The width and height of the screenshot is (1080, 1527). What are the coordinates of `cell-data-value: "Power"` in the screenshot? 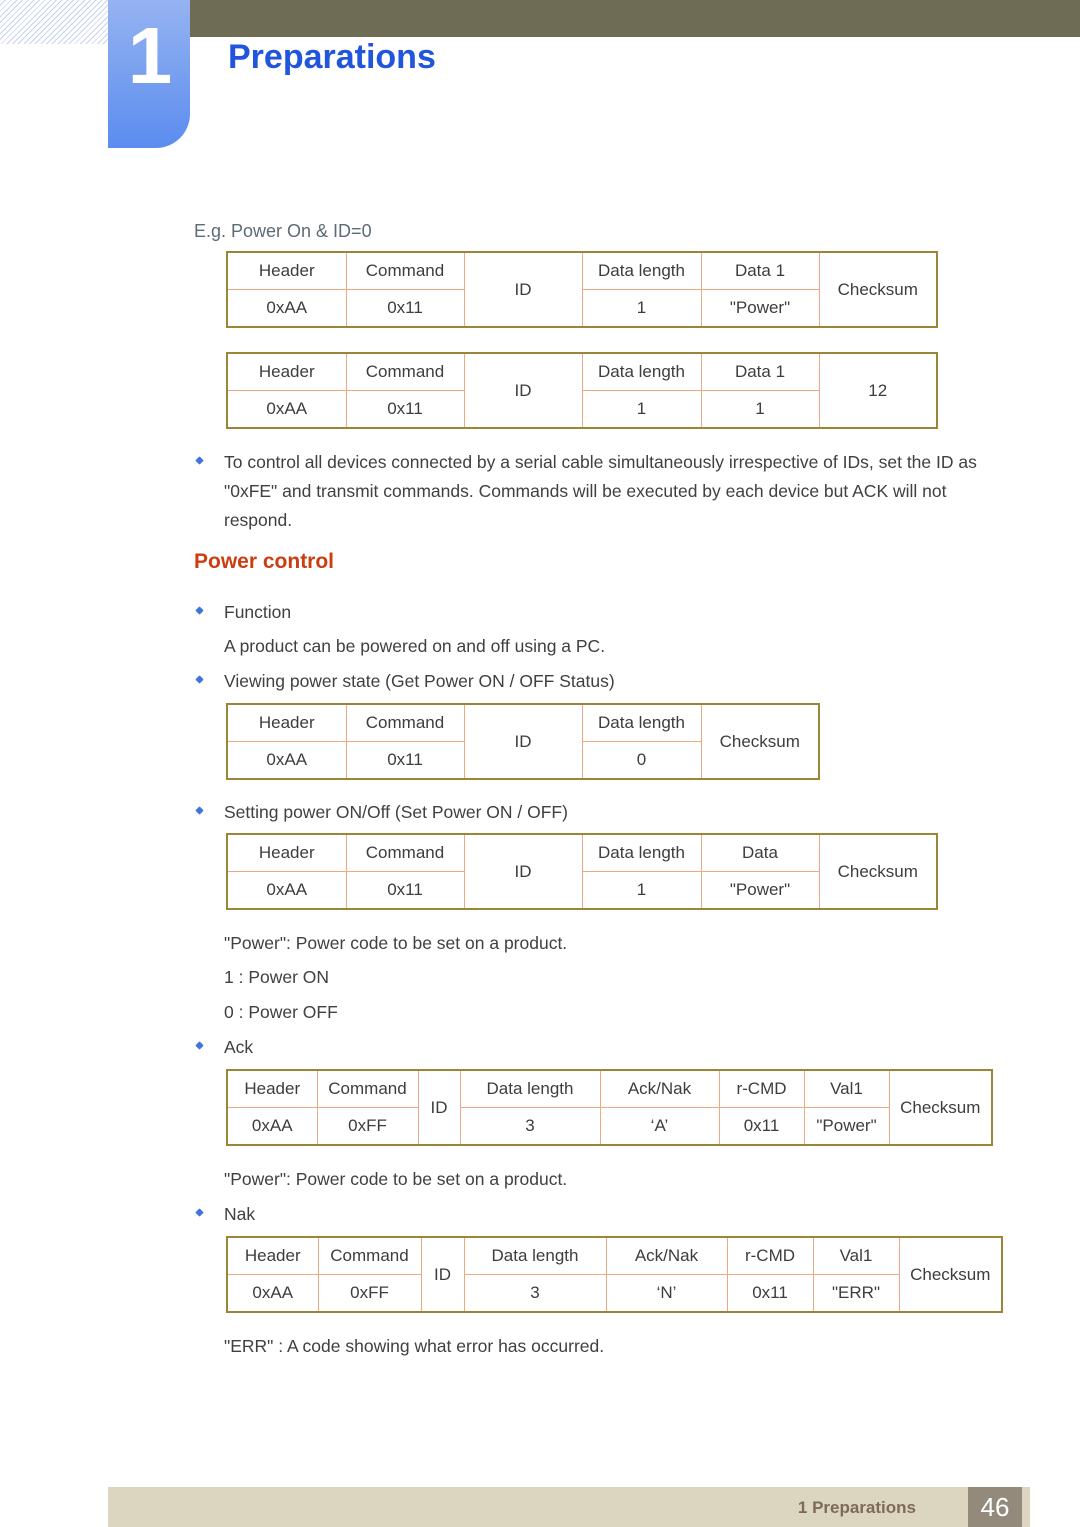 It's located at (760, 890).